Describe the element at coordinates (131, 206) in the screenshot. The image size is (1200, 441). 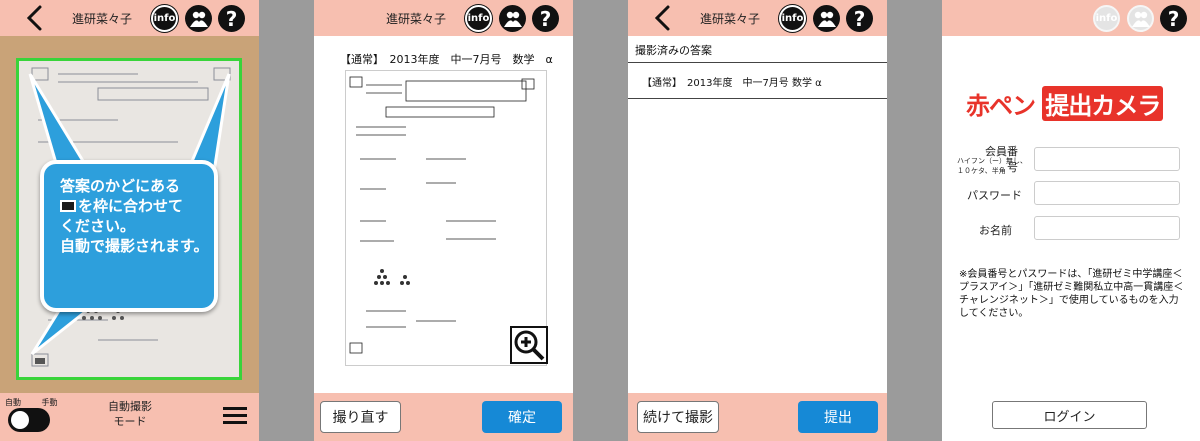
I see `guide-line: を枠に合わせて` at that location.